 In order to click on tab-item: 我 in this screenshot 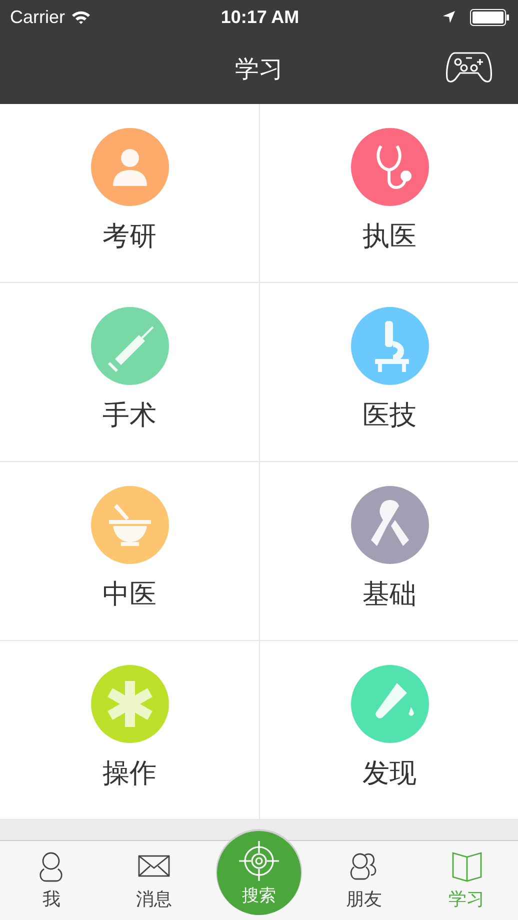, I will do `click(51, 876)`.